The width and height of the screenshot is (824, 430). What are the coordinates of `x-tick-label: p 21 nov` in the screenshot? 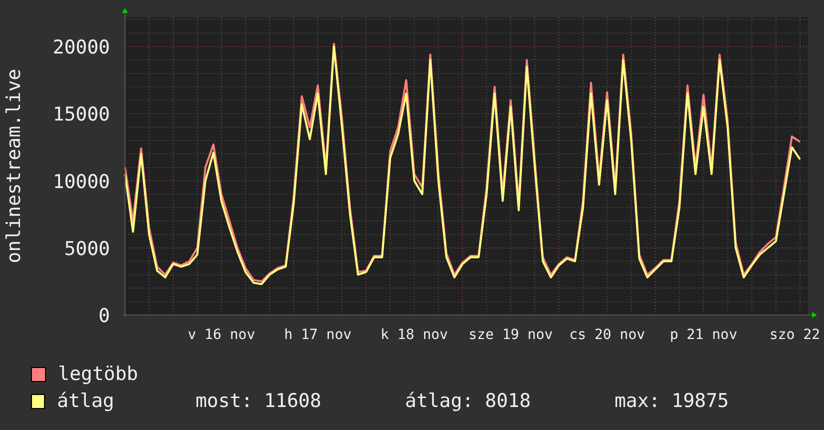 It's located at (704, 335).